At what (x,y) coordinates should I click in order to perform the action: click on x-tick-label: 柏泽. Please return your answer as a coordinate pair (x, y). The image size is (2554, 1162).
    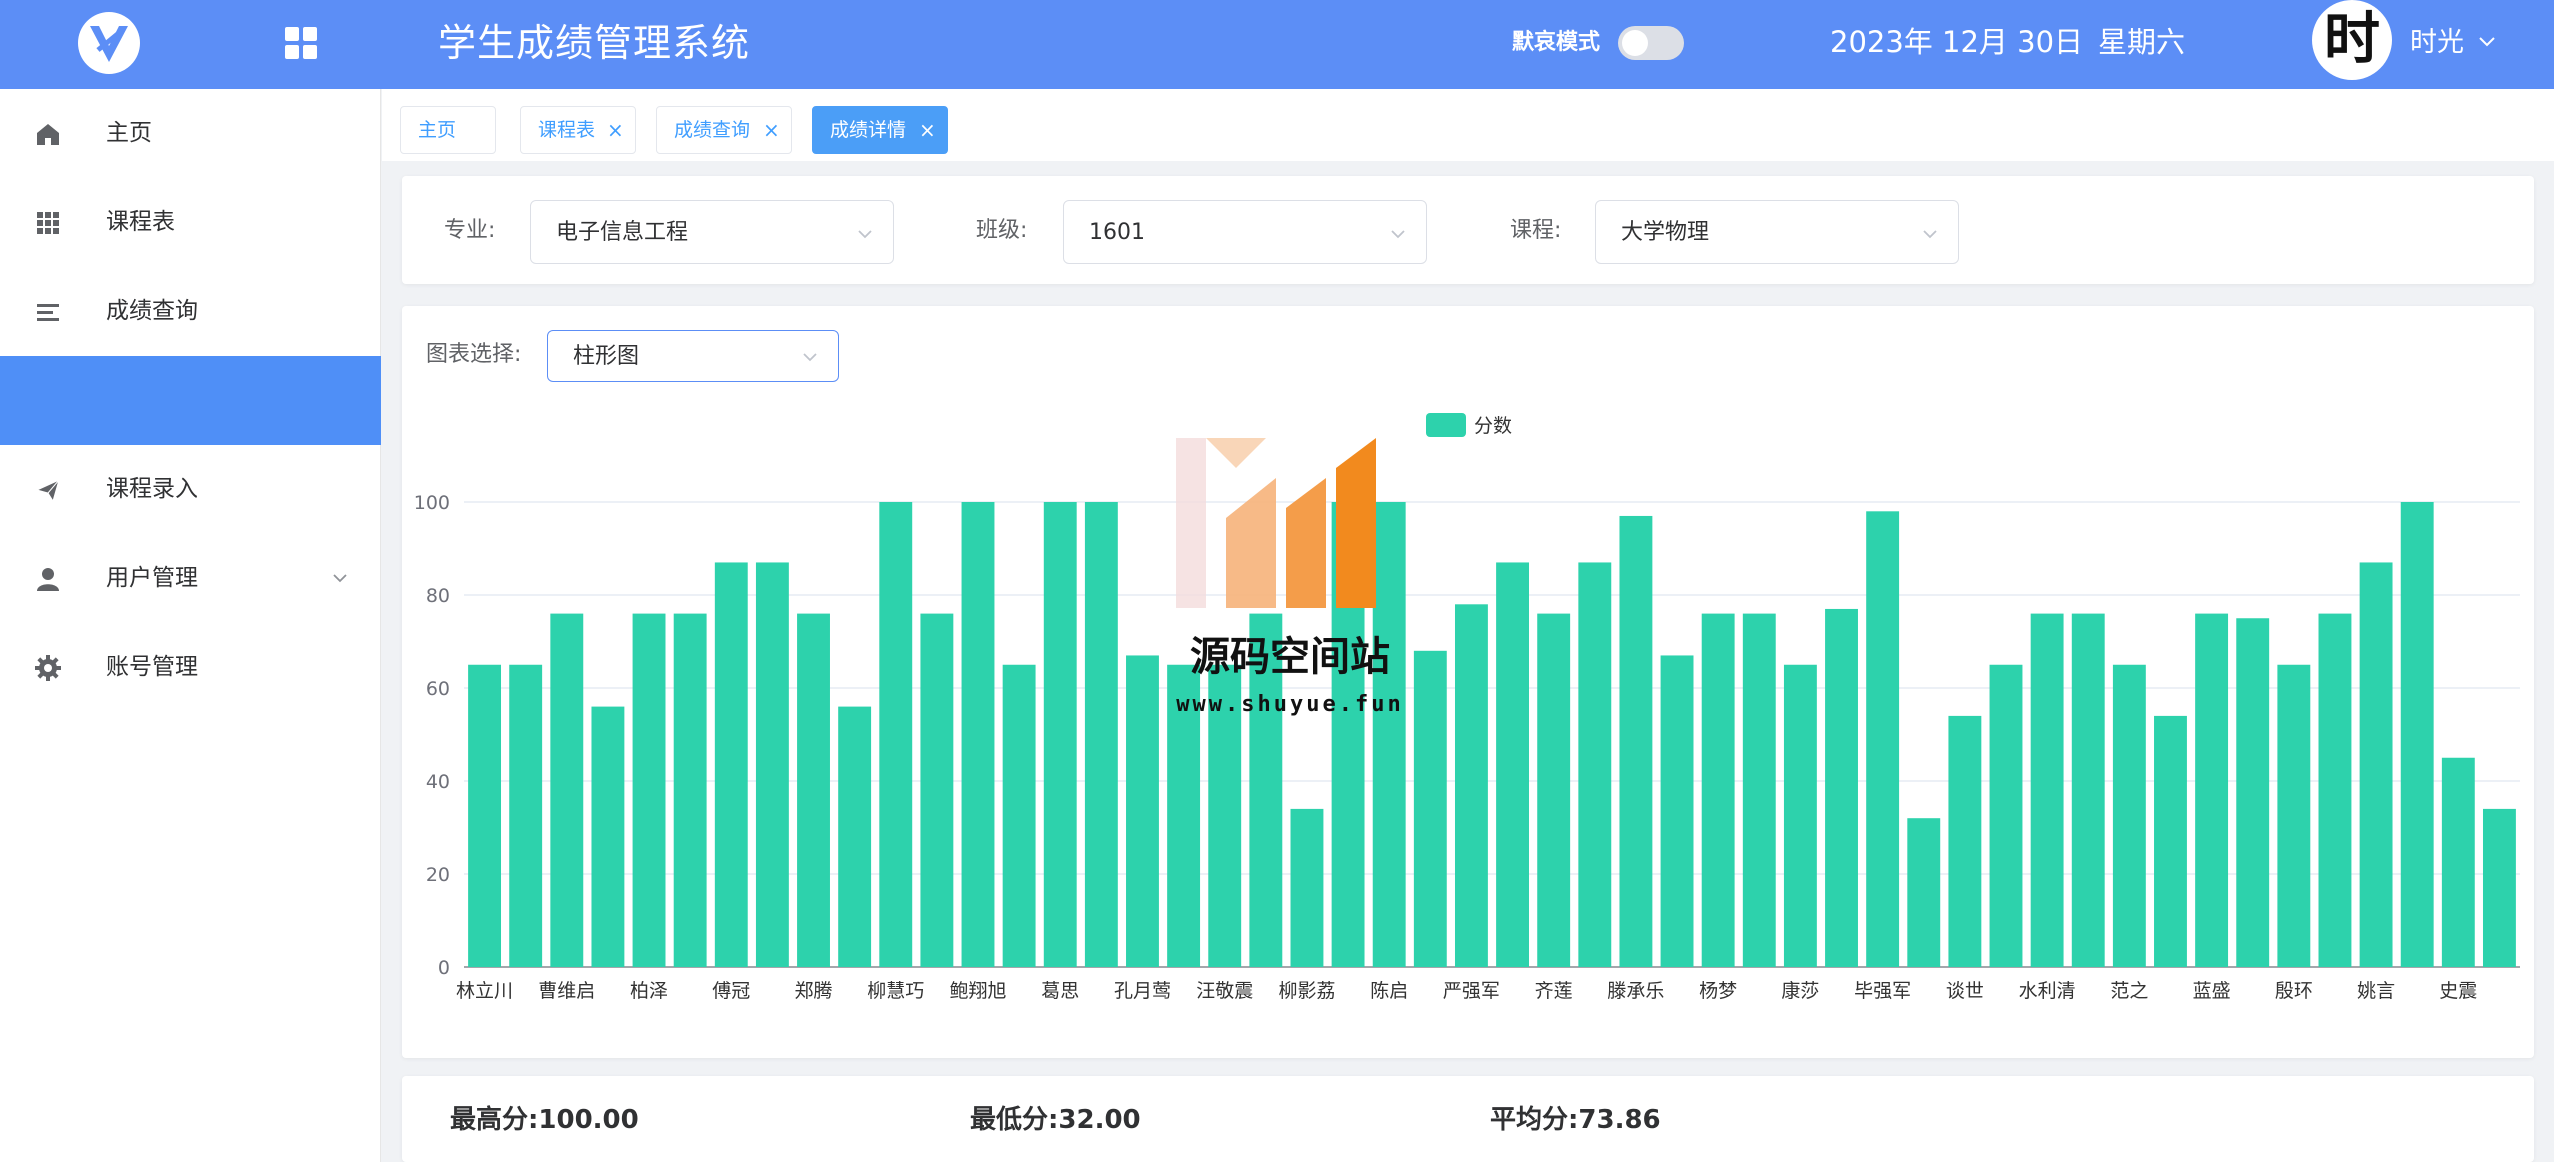
    Looking at the image, I should click on (649, 991).